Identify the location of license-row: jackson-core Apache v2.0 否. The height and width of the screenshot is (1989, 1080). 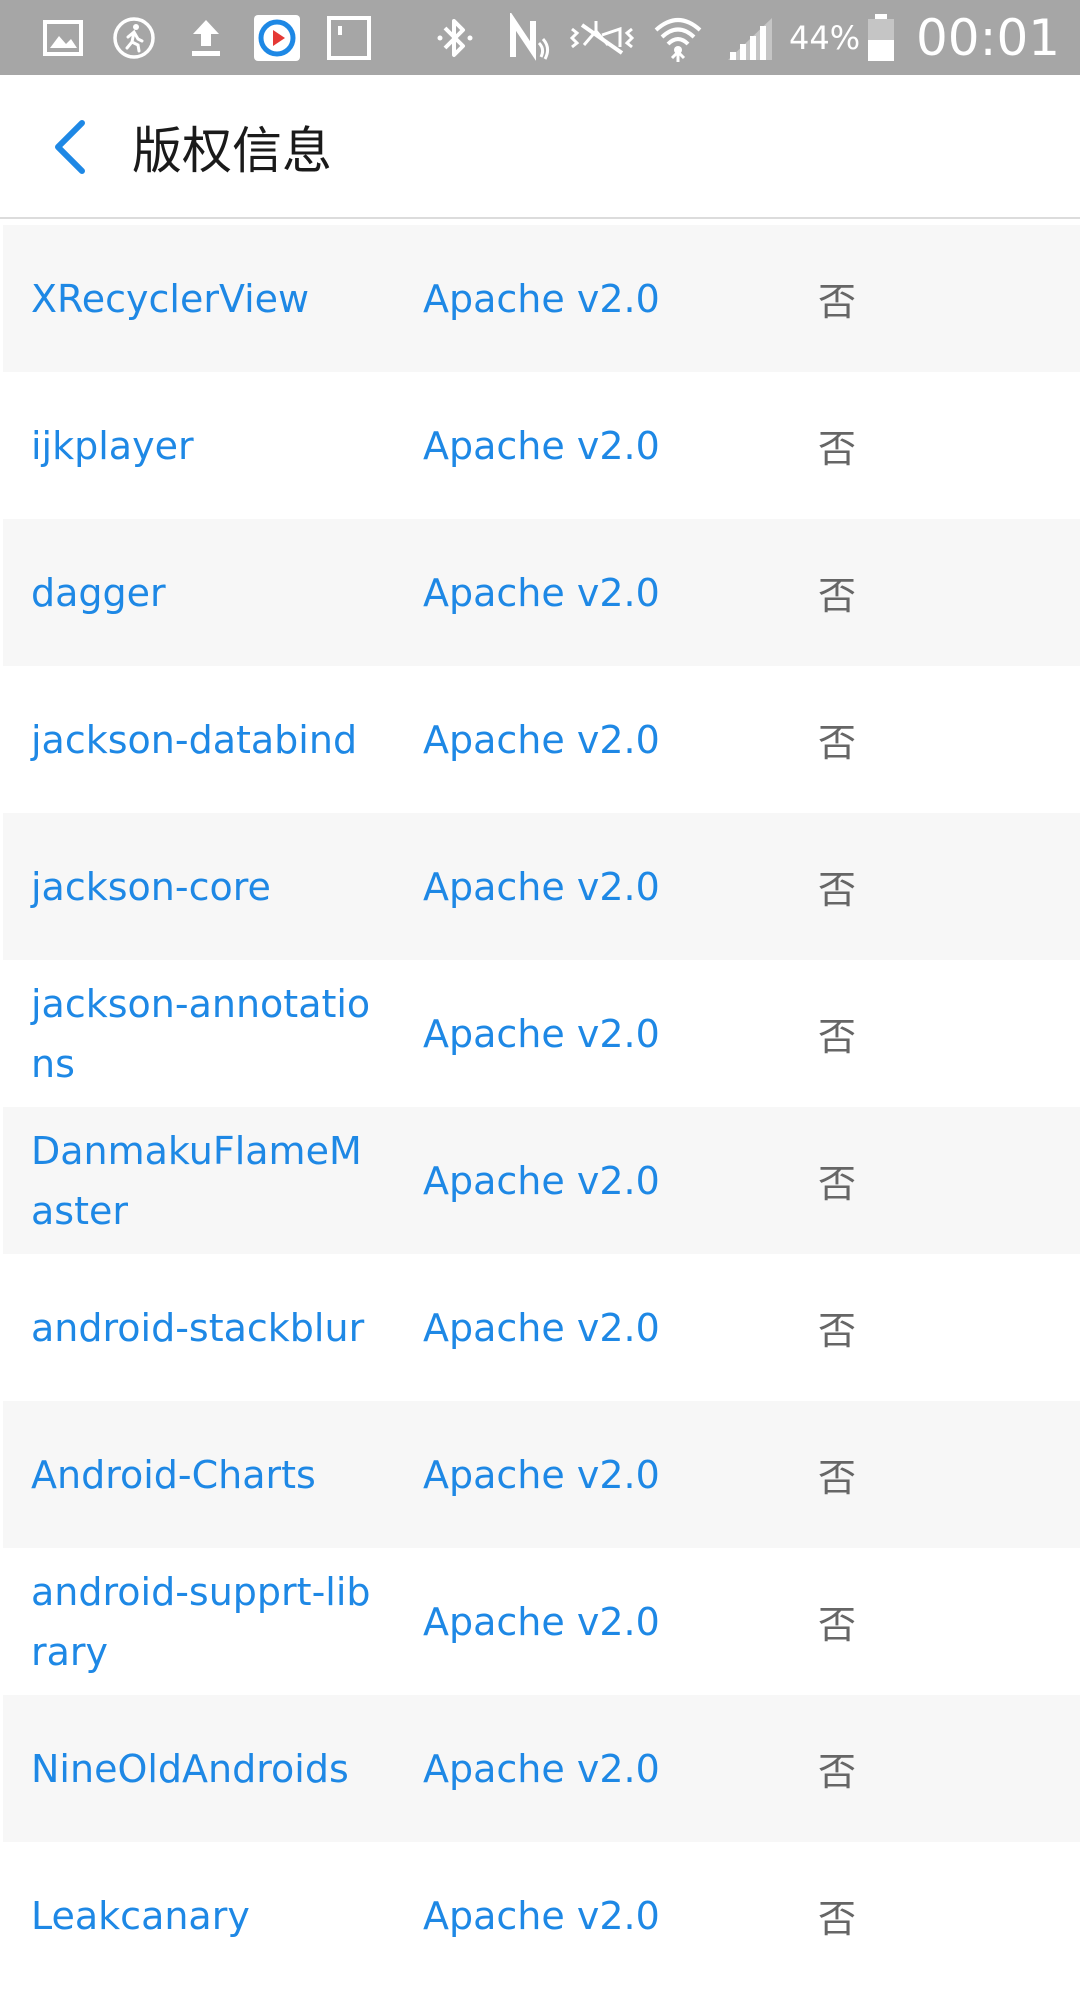
(541, 886).